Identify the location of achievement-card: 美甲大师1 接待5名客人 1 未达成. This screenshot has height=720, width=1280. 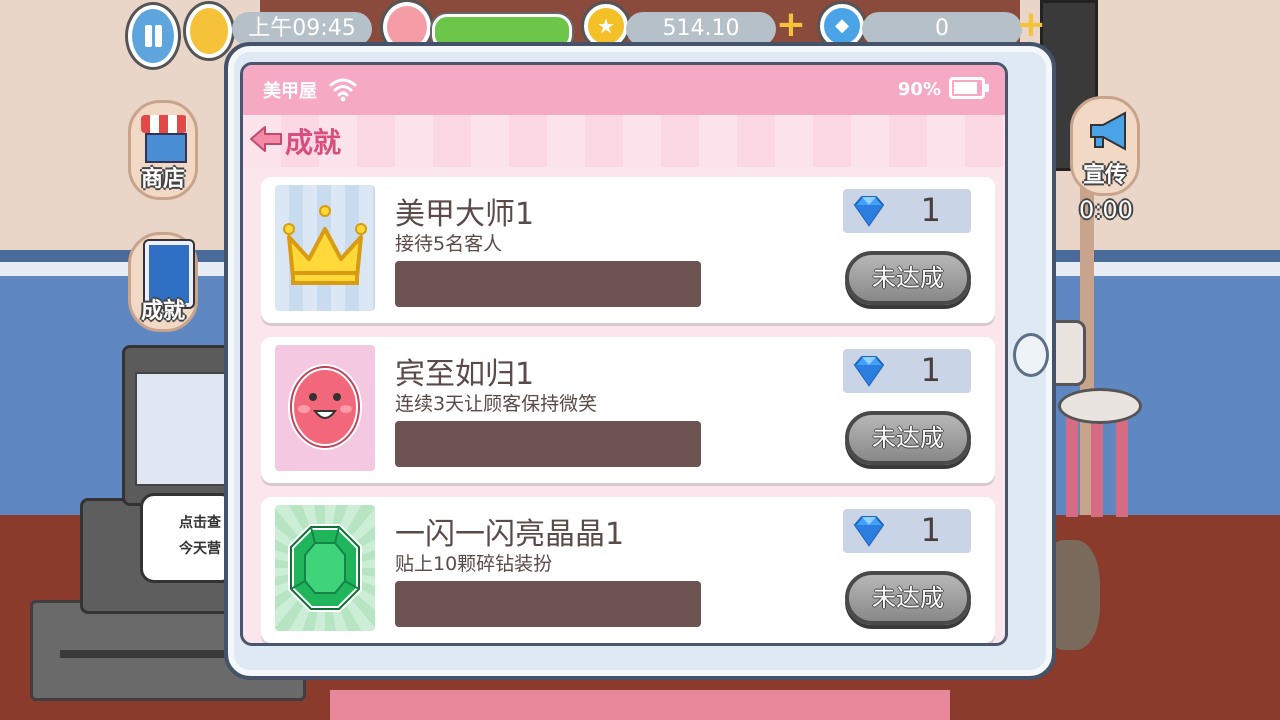
(628, 250).